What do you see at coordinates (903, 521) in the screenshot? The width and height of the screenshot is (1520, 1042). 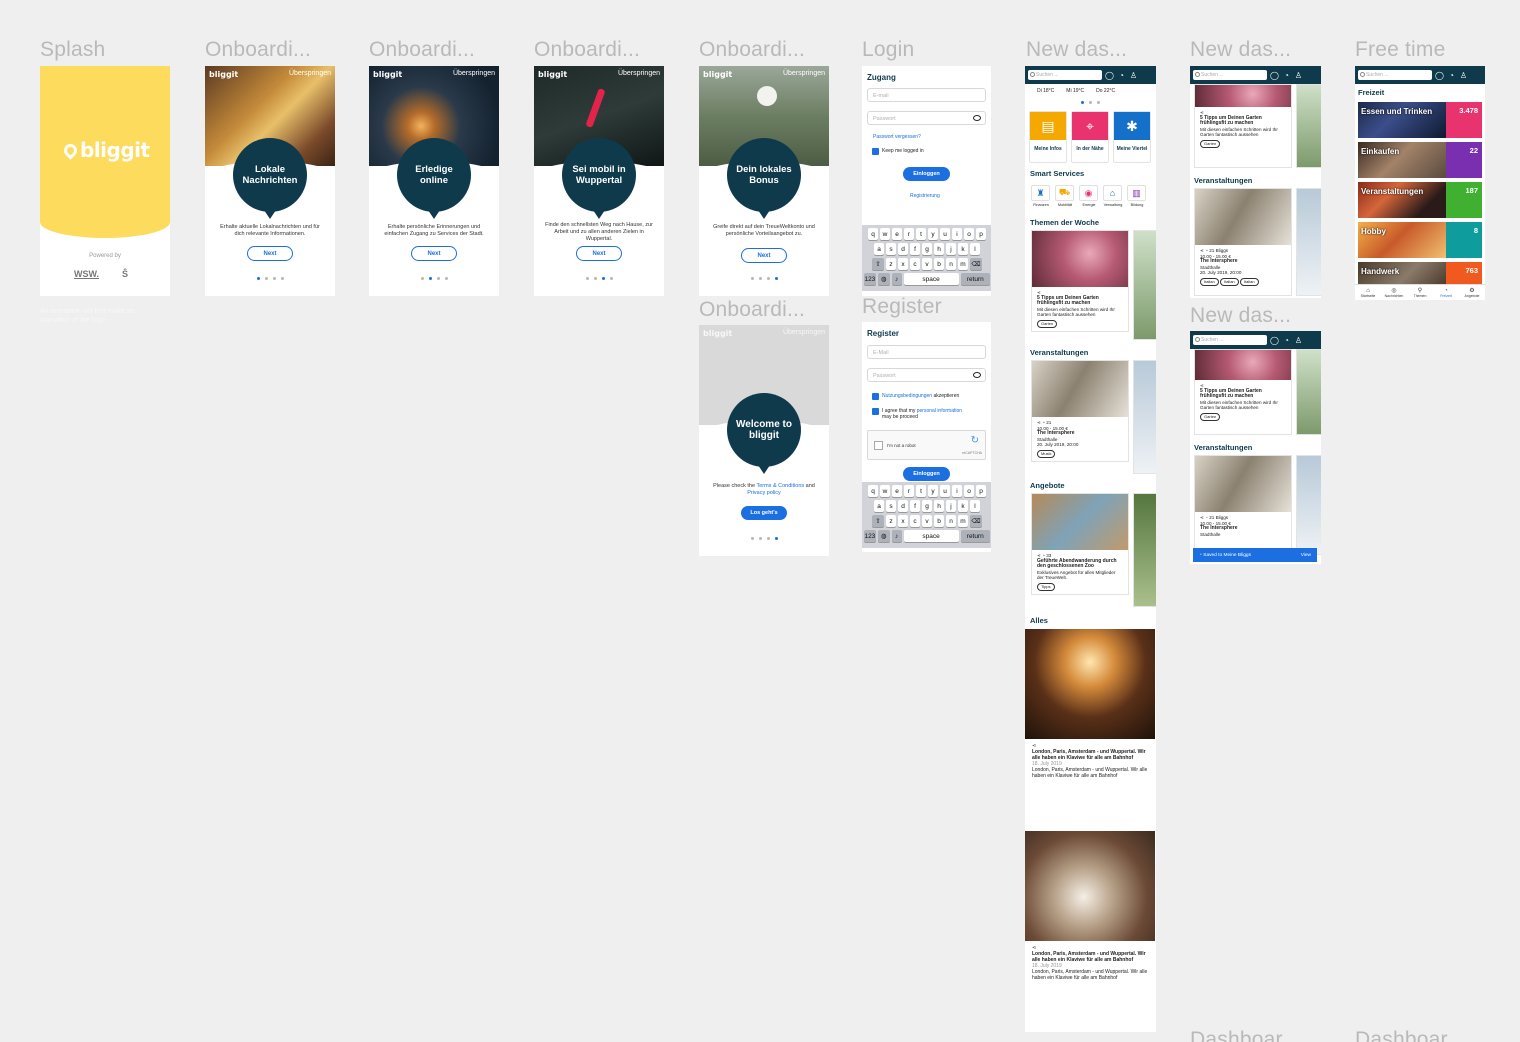 I see `key-x: x` at bounding box center [903, 521].